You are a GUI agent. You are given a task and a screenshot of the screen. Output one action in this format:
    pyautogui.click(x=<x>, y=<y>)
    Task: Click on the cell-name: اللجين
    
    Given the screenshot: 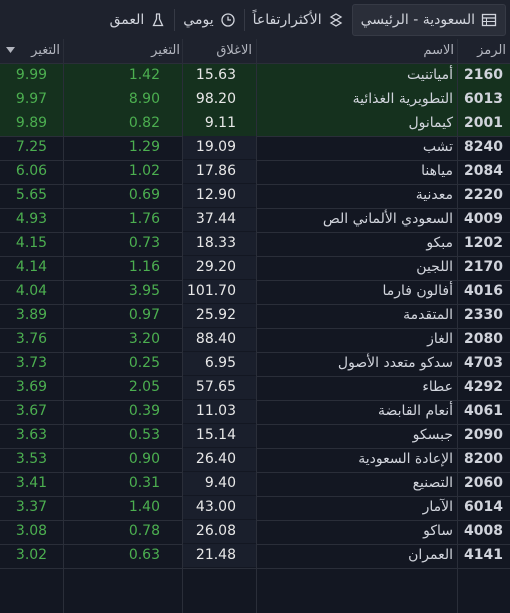 What is the action you would take?
    pyautogui.click(x=434, y=267)
    